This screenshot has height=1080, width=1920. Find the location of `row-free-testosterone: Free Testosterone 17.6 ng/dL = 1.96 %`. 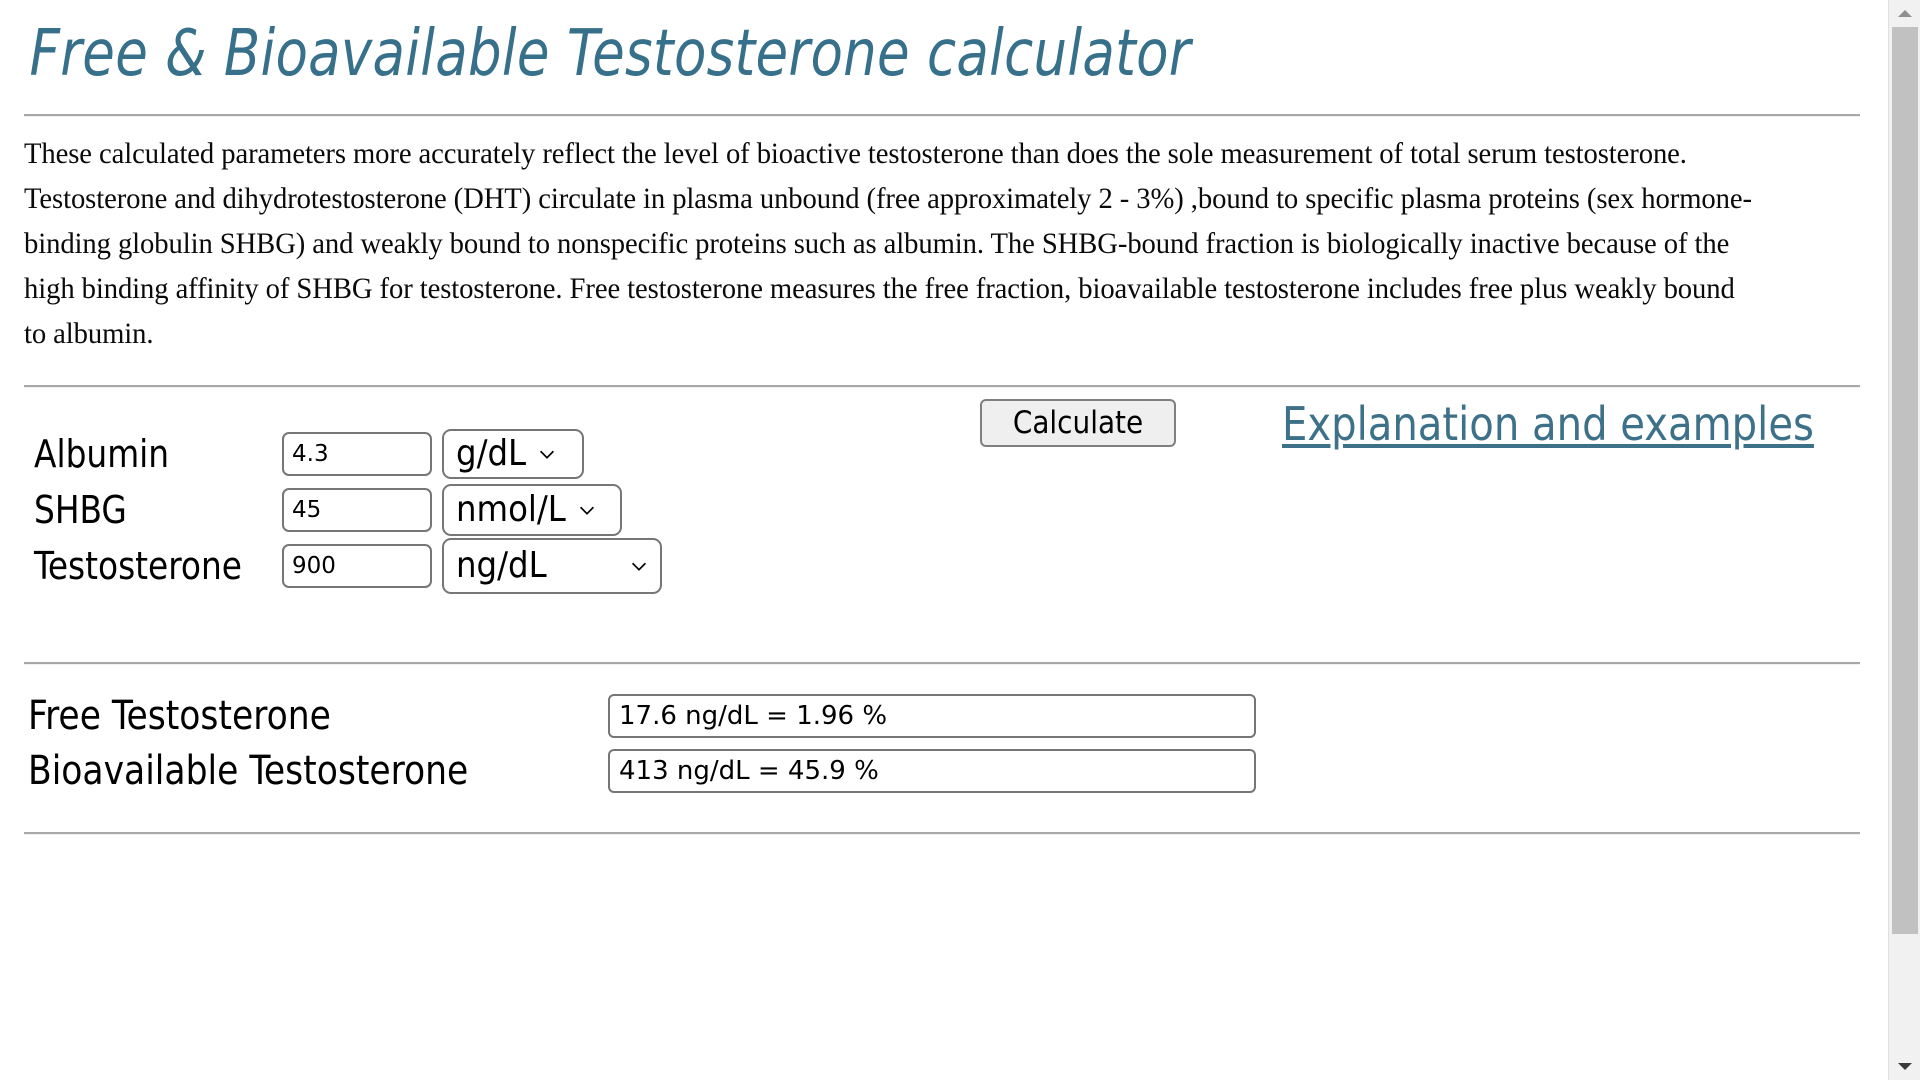

row-free-testosterone: Free Testosterone 17.6 ng/dL = 1.96 % is located at coordinates (944, 716).